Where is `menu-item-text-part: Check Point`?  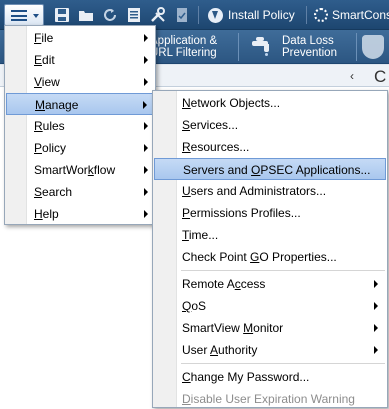
menu-item-text-part: Check Point is located at coordinates (216, 257).